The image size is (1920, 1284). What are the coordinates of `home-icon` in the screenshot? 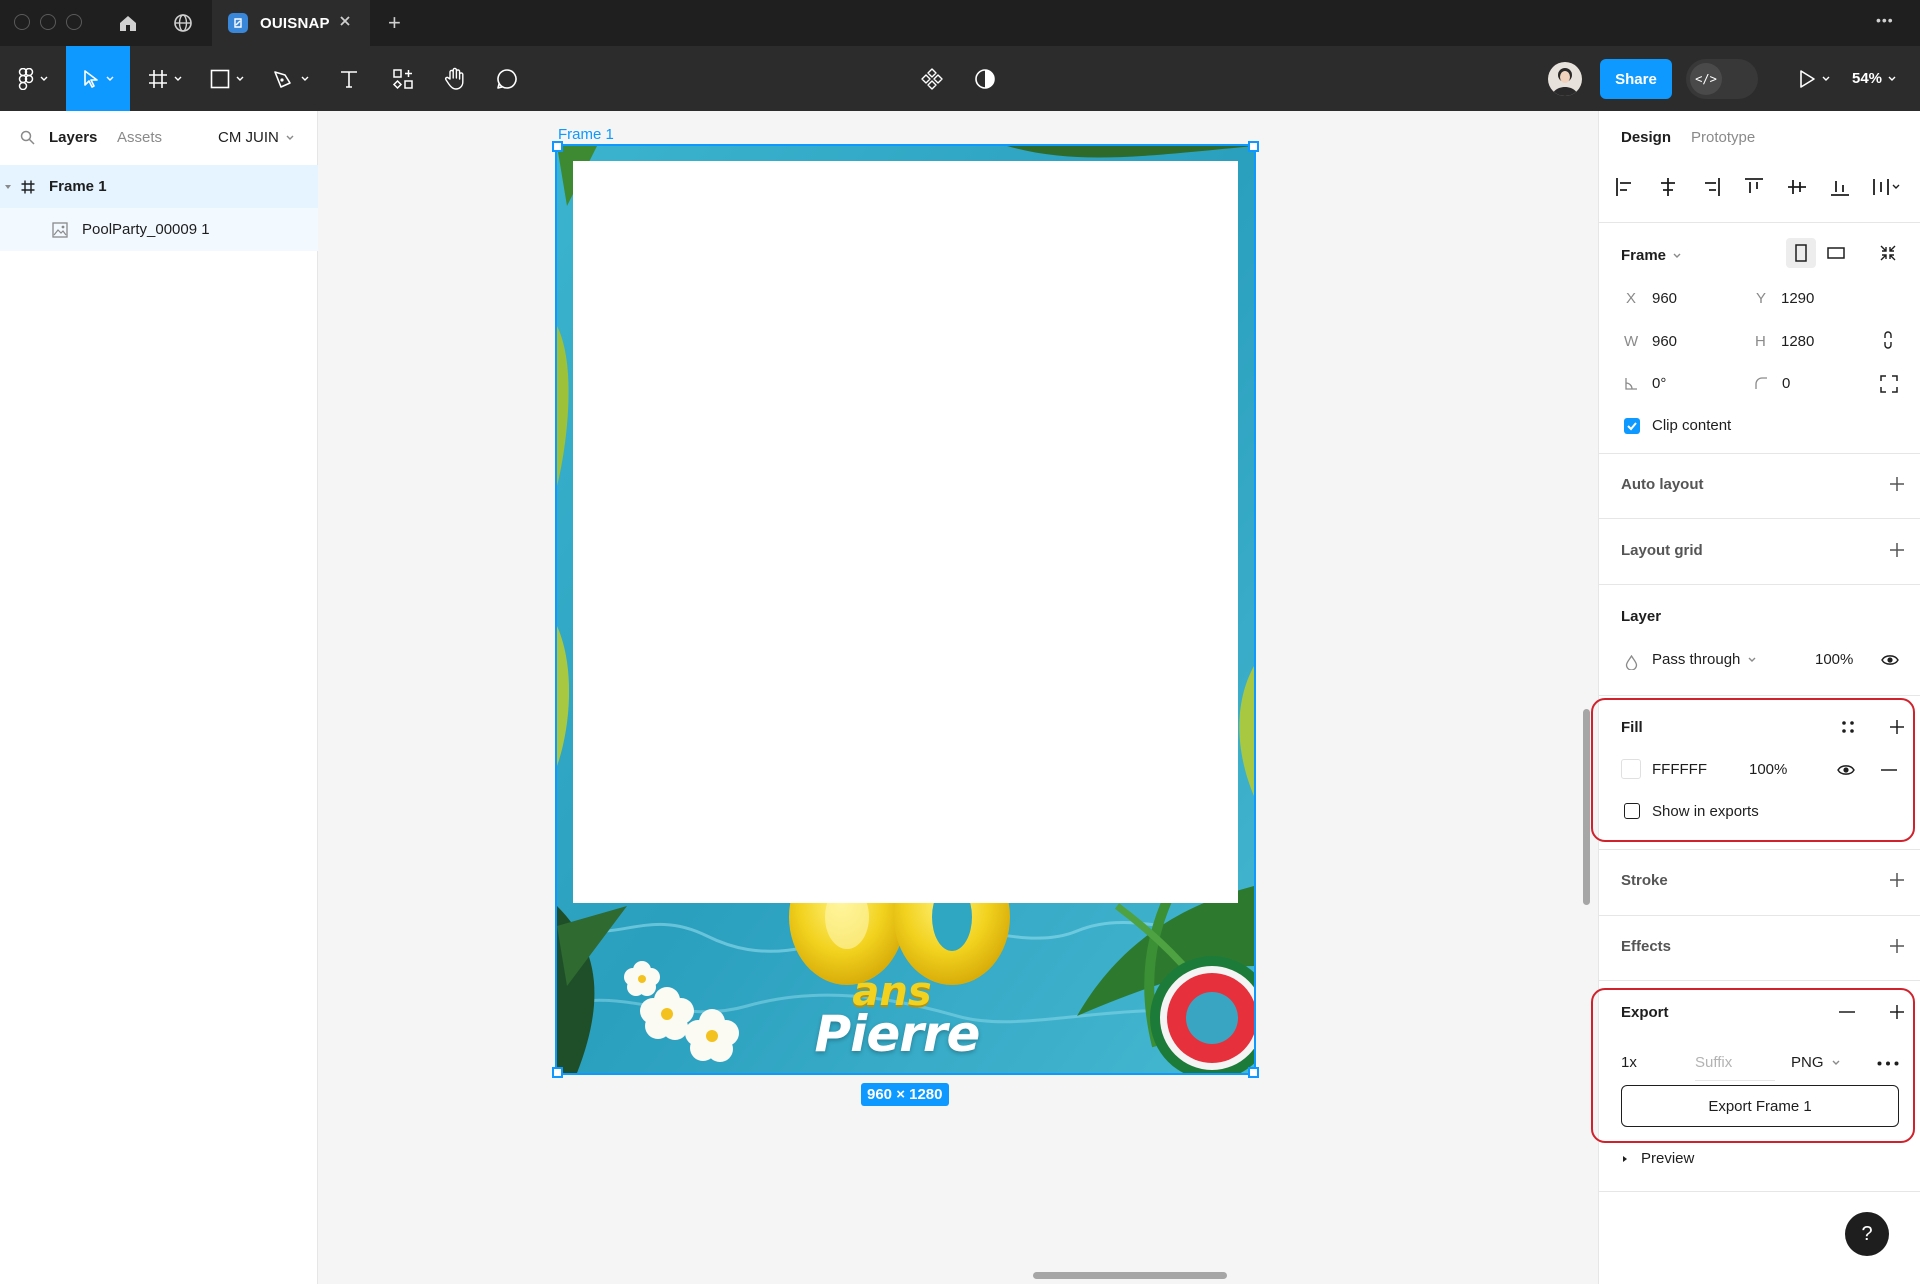 It's located at (128, 23).